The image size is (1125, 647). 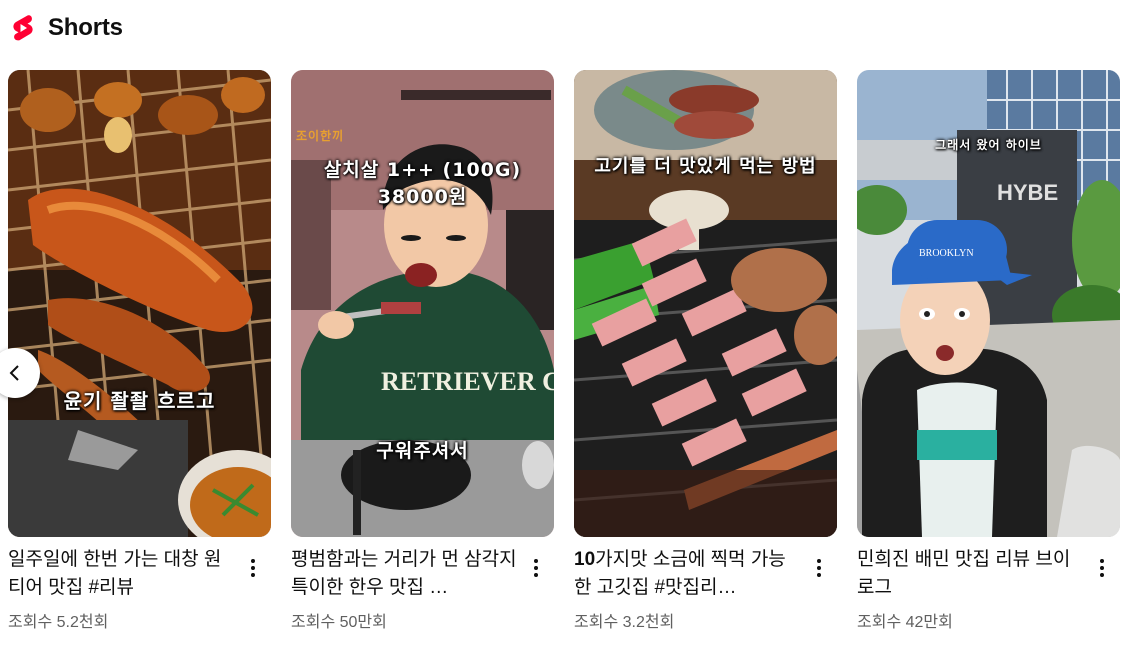 What do you see at coordinates (467, 381) in the screenshot?
I see `svg-text: RETRIEVER CLU` at bounding box center [467, 381].